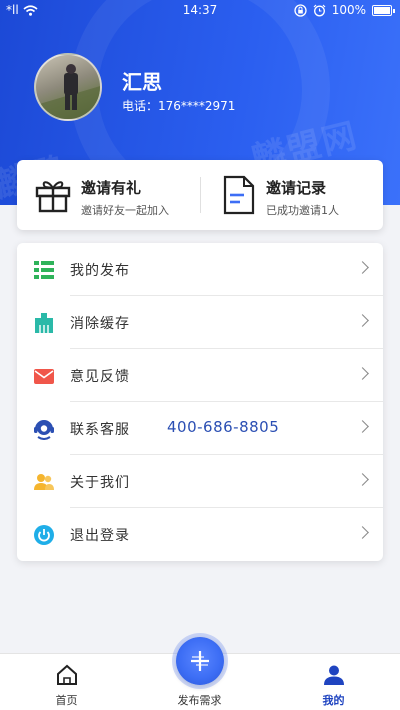  What do you see at coordinates (142, 82) in the screenshot?
I see `user-name: 汇思` at bounding box center [142, 82].